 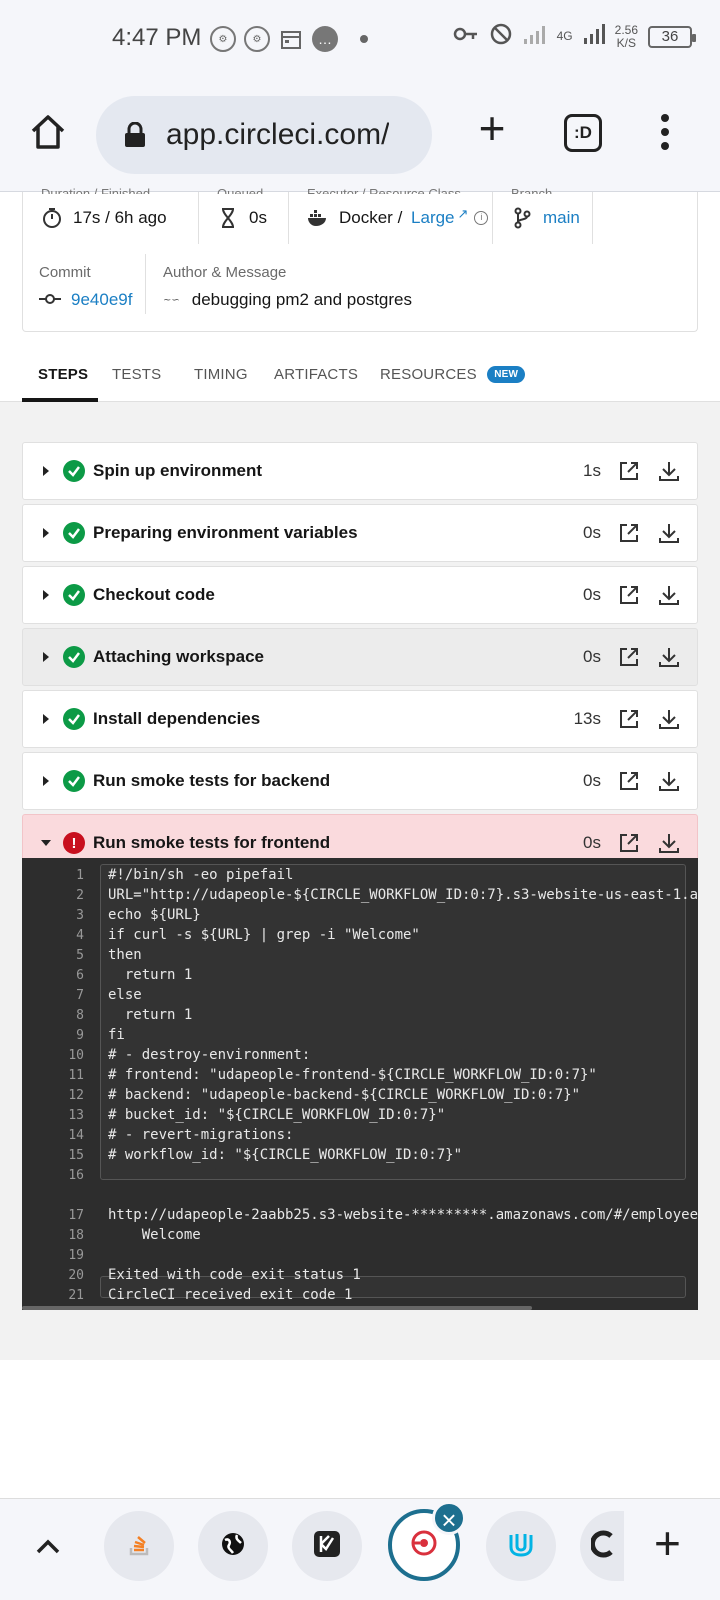 What do you see at coordinates (225, 532) in the screenshot?
I see `step-label: Preparing environment variables` at bounding box center [225, 532].